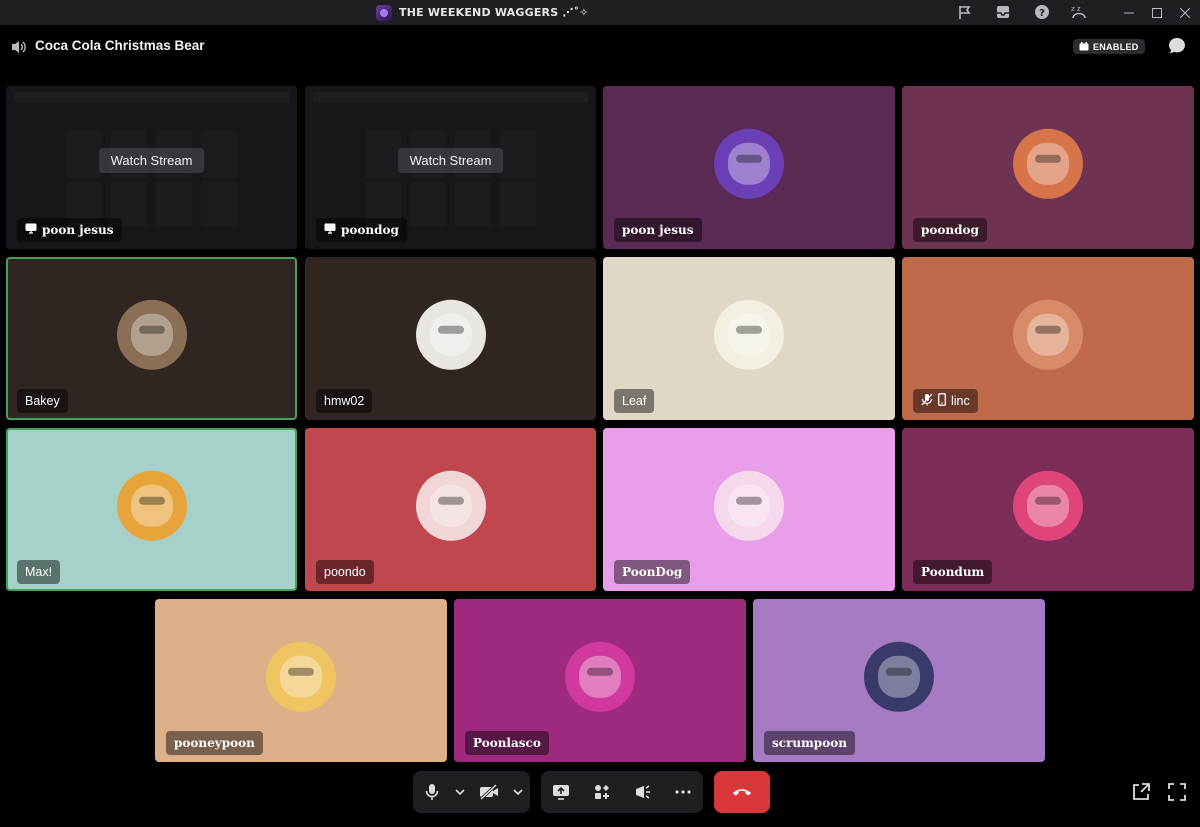 The width and height of the screenshot is (1200, 827). I want to click on participant-name-tag: pooneypoon, so click(214, 743).